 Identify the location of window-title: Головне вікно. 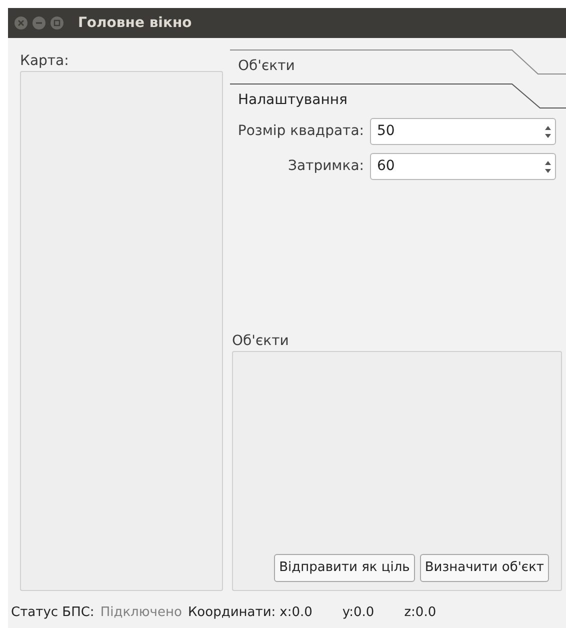
(135, 23).